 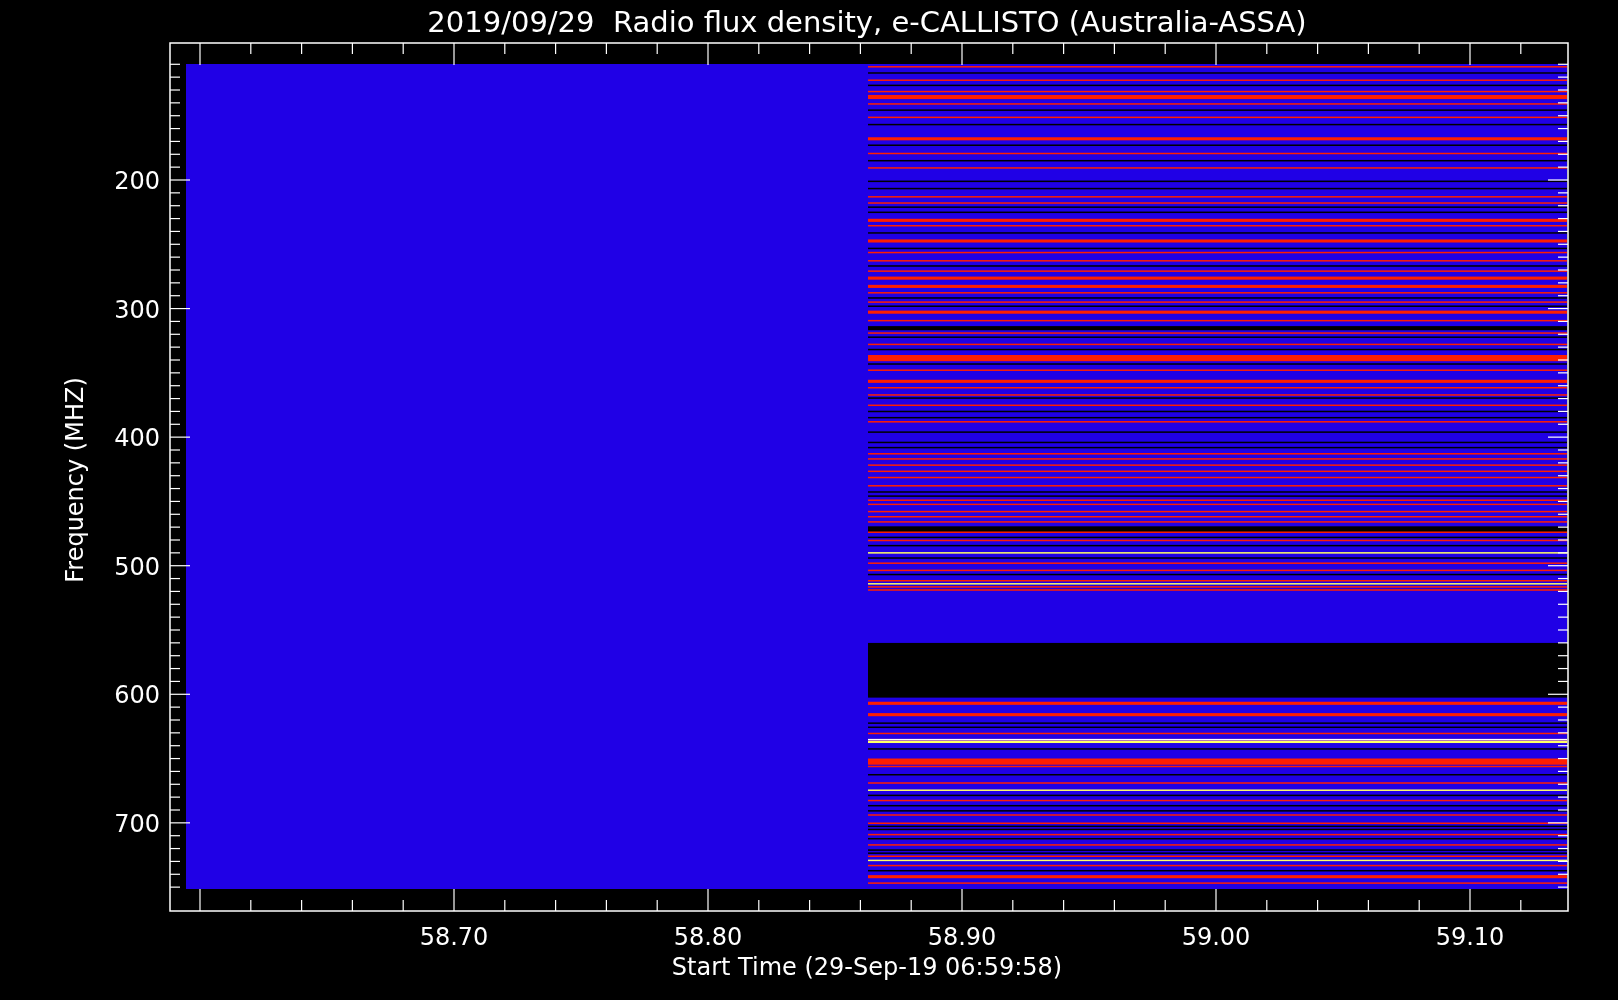 I want to click on y-tick-label: 200, so click(x=137, y=181).